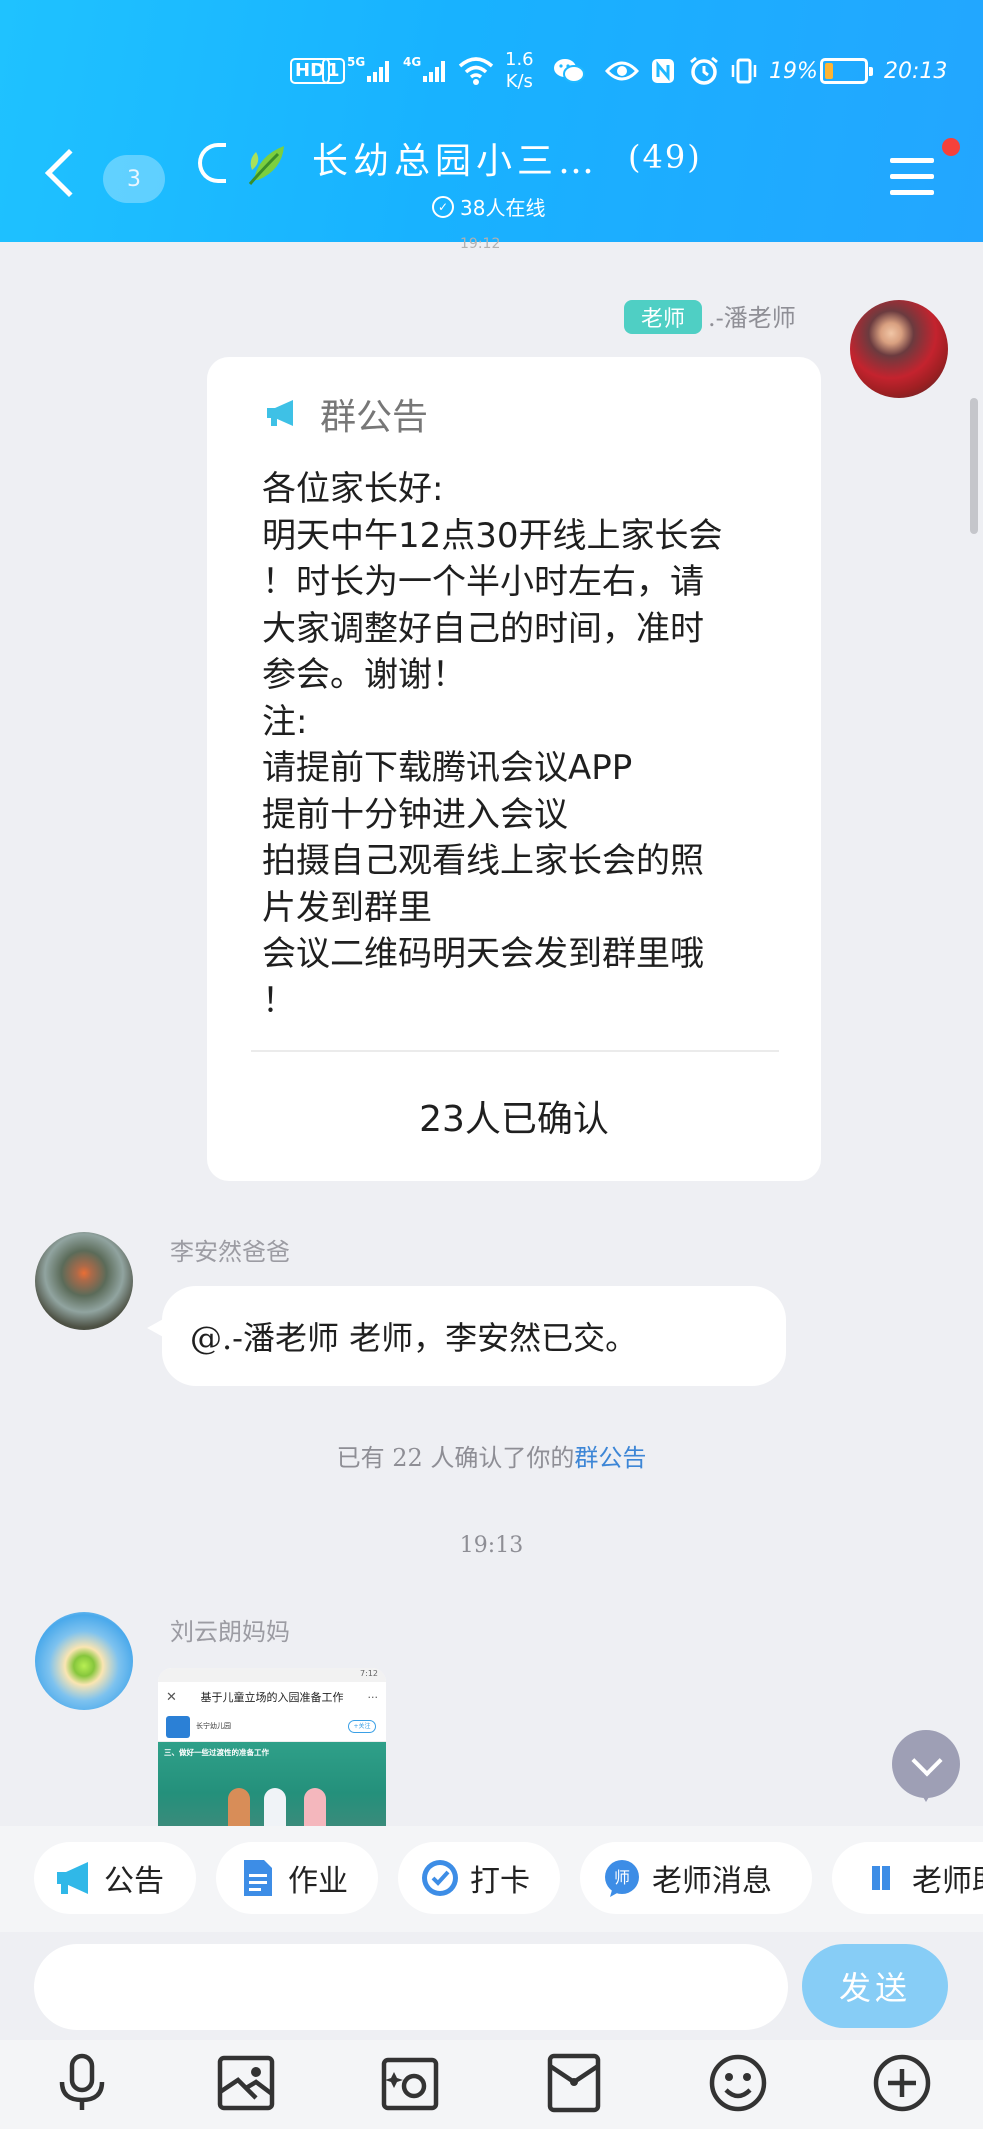 The width and height of the screenshot is (983, 2129). I want to click on message-bubble: @.-潘老师 老师，李安然已交。, so click(474, 1336).